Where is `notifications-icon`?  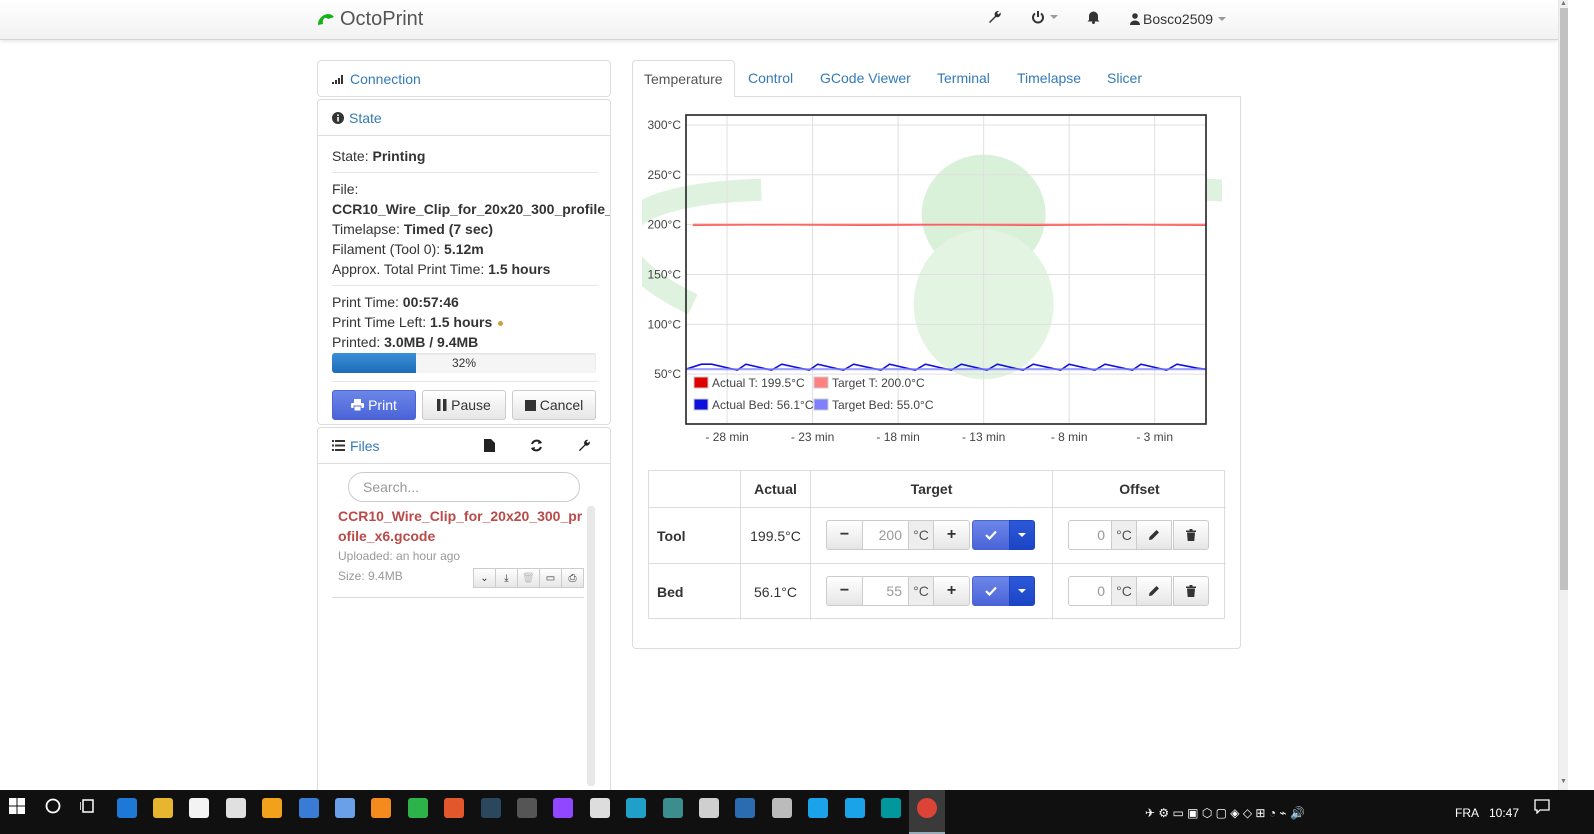
notifications-icon is located at coordinates (1542, 806).